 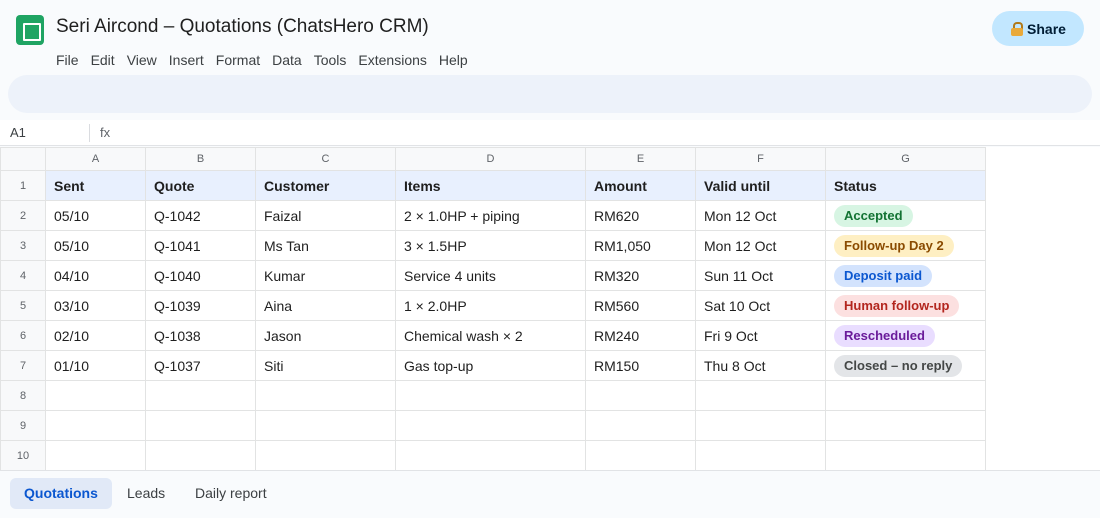 I want to click on column-header-d: D, so click(x=490, y=159).